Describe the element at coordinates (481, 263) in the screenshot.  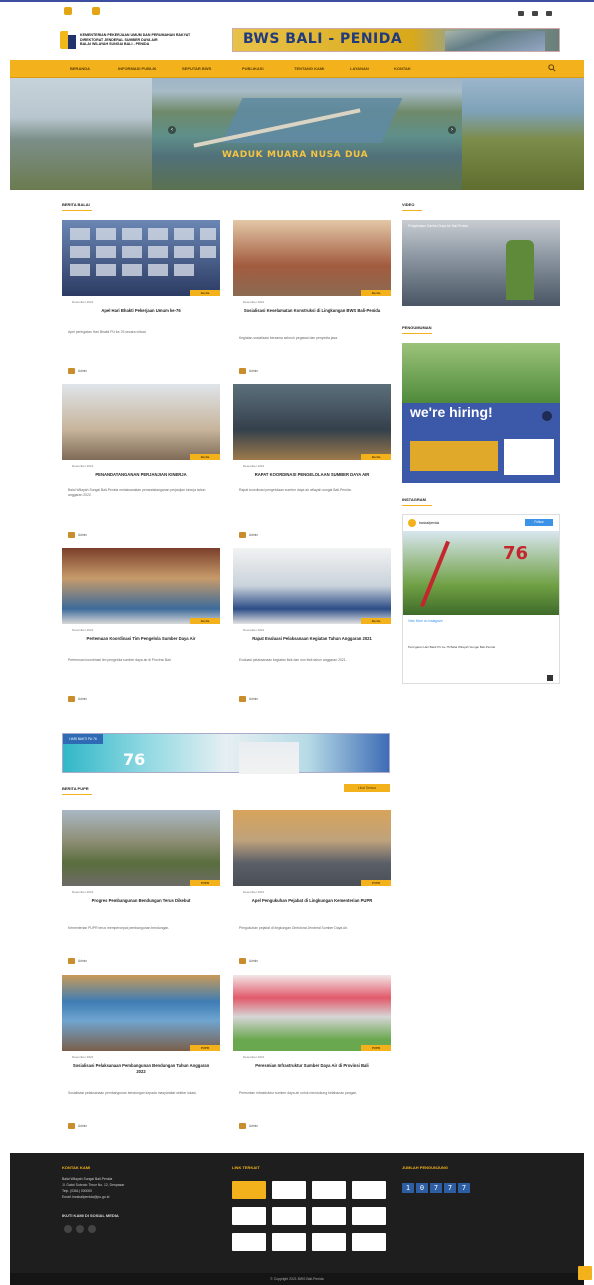
I see `video-embed: Pengelolaan Sumber Daya Air Bali-Penida` at that location.